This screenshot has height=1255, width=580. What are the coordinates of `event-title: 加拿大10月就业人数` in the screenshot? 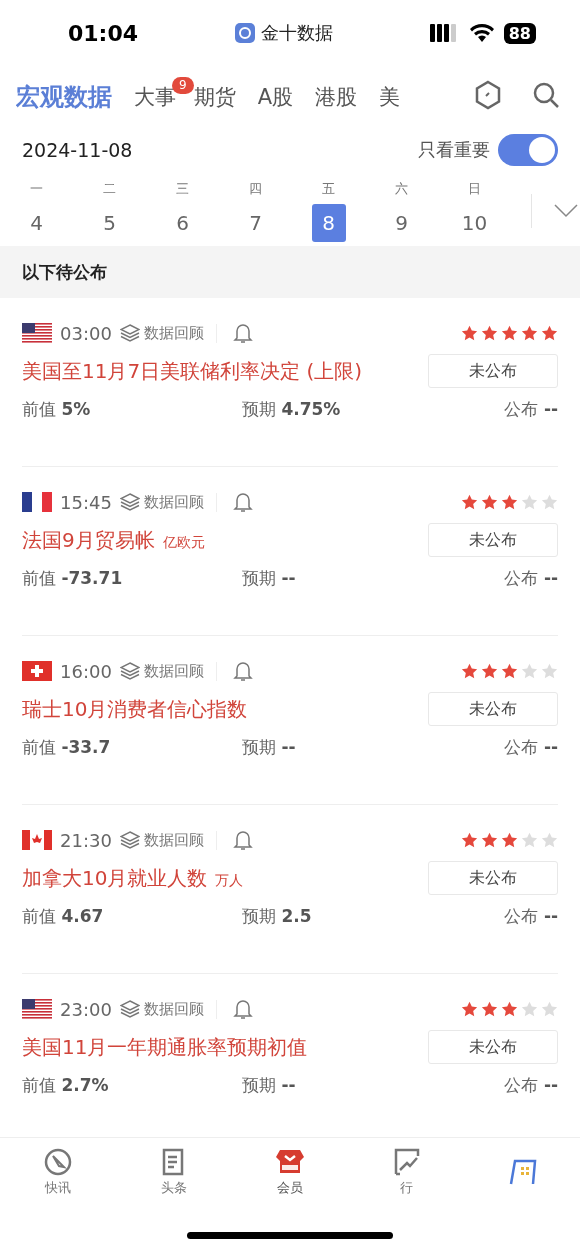 It's located at (115, 877).